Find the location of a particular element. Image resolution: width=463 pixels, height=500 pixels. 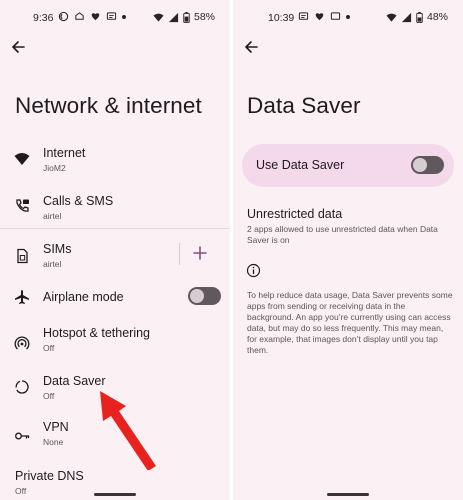

vpn-key-icon is located at coordinates (22, 436).